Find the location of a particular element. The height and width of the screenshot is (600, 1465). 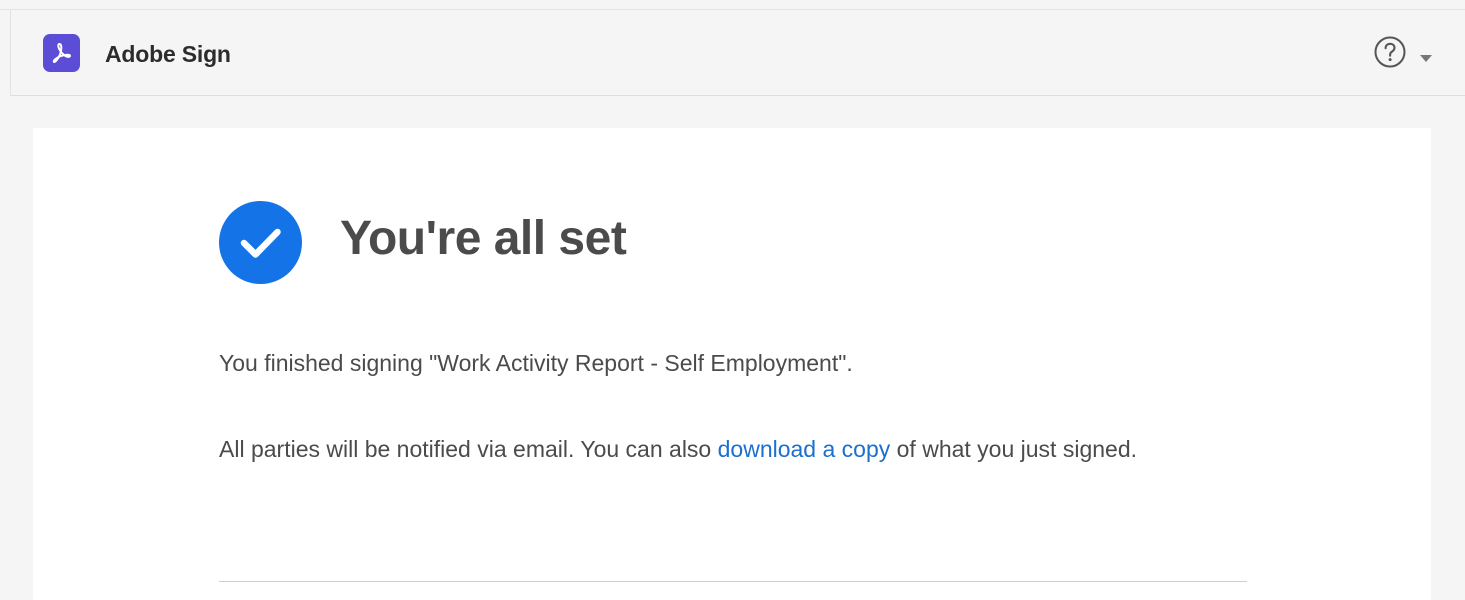

divider is located at coordinates (733, 581).